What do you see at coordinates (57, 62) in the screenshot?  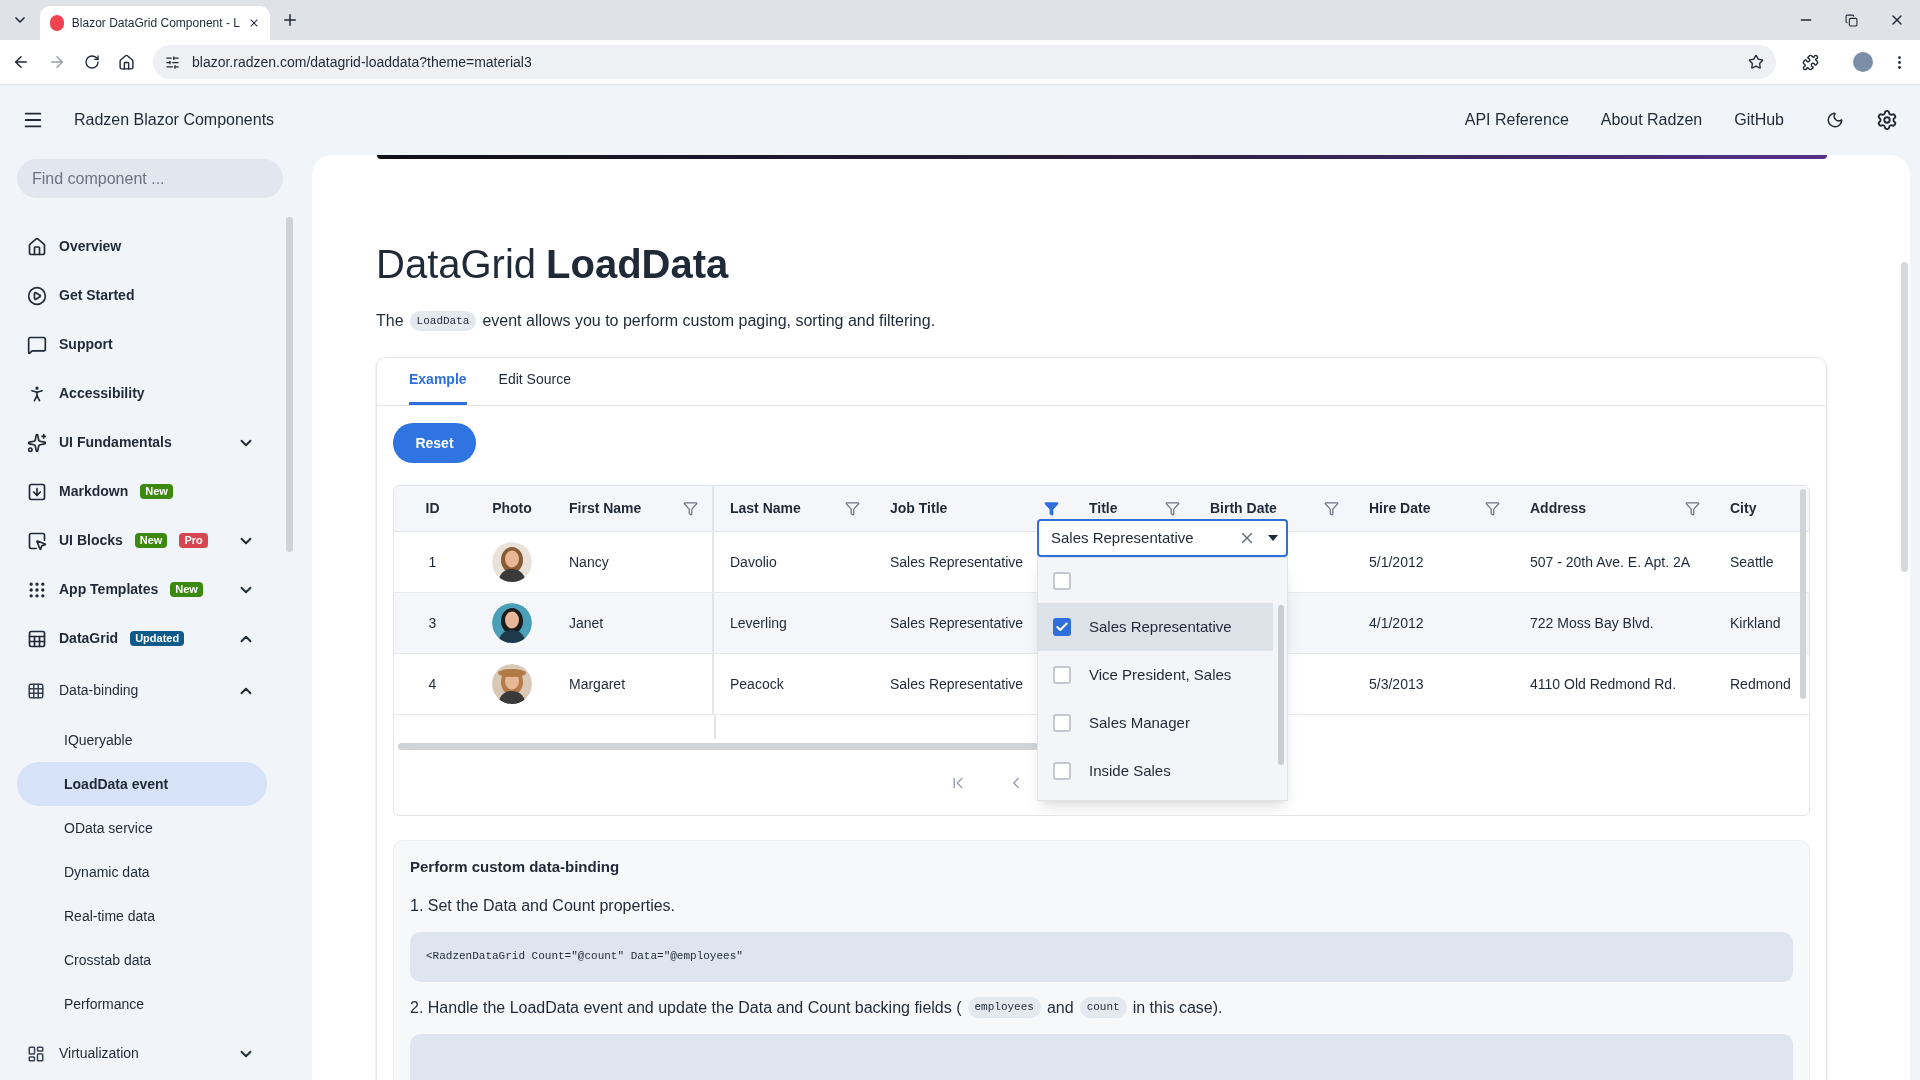 I see `forward-icon` at bounding box center [57, 62].